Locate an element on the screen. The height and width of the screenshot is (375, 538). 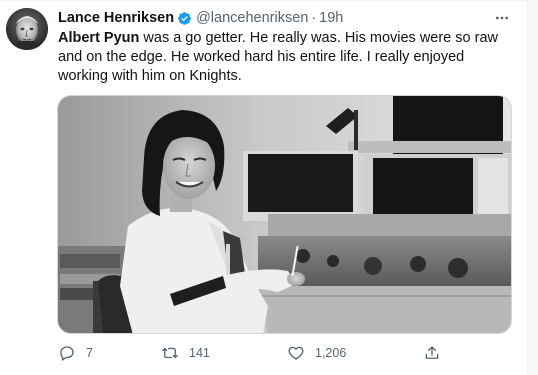
more-options-button is located at coordinates (502, 18).